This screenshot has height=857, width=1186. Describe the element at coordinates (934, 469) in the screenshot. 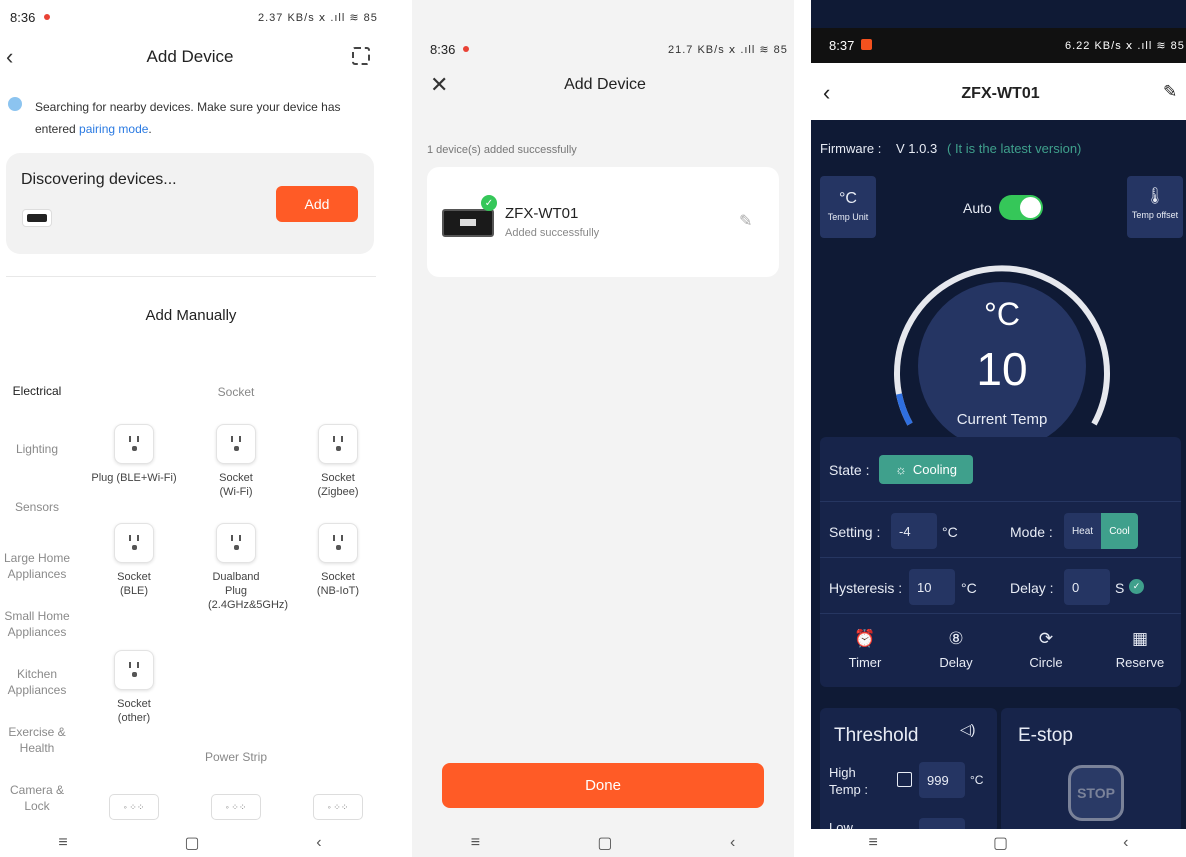

I see `state-value: Cooling` at that location.